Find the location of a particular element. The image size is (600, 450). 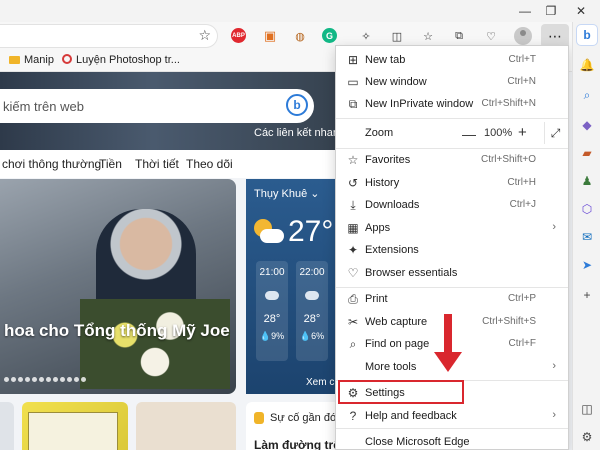

partly-cloudy-icon is located at coordinates (269, 232).